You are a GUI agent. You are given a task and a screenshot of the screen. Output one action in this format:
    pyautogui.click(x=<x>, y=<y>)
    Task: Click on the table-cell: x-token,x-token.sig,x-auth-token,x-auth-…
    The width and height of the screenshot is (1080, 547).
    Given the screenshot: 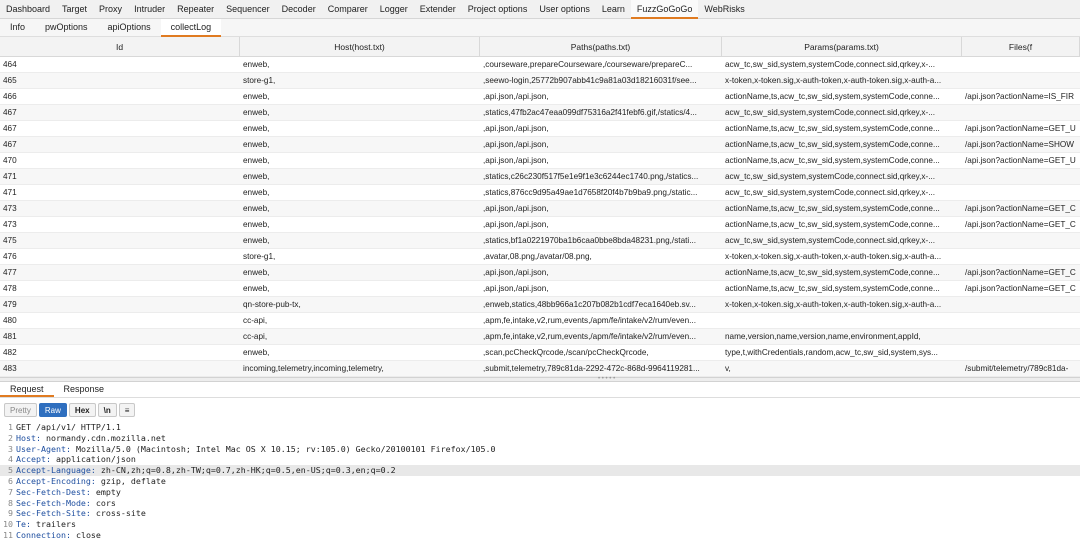 What is the action you would take?
    pyautogui.click(x=833, y=304)
    